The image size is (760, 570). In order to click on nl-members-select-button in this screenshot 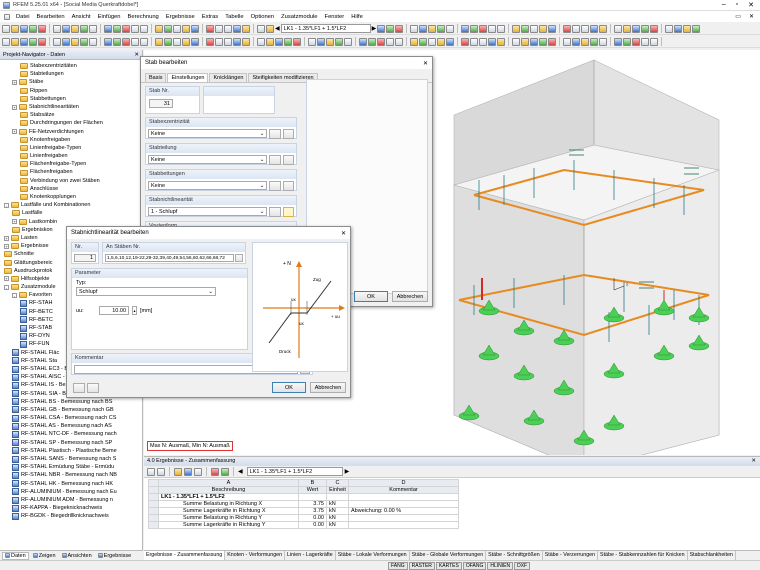, I will do `click(239, 258)`.